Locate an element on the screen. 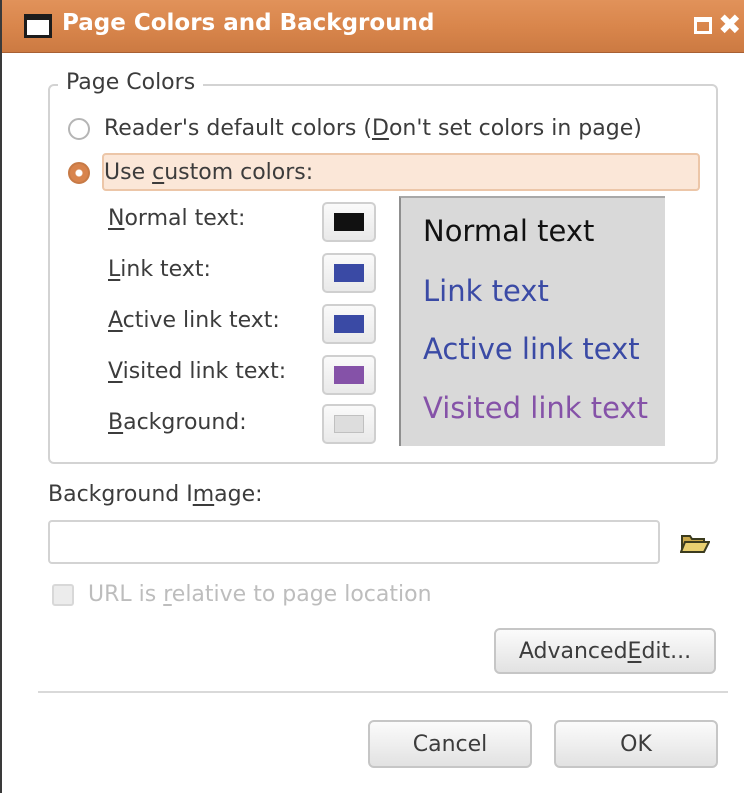 The height and width of the screenshot is (793, 744). close-icon: ✖ is located at coordinates (729, 25).